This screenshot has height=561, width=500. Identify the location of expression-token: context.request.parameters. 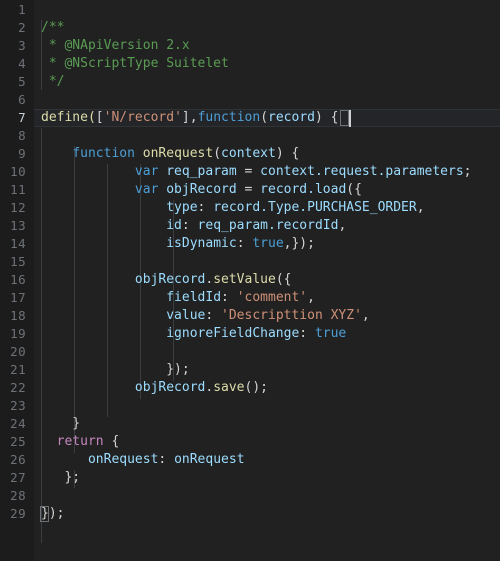
(362, 171).